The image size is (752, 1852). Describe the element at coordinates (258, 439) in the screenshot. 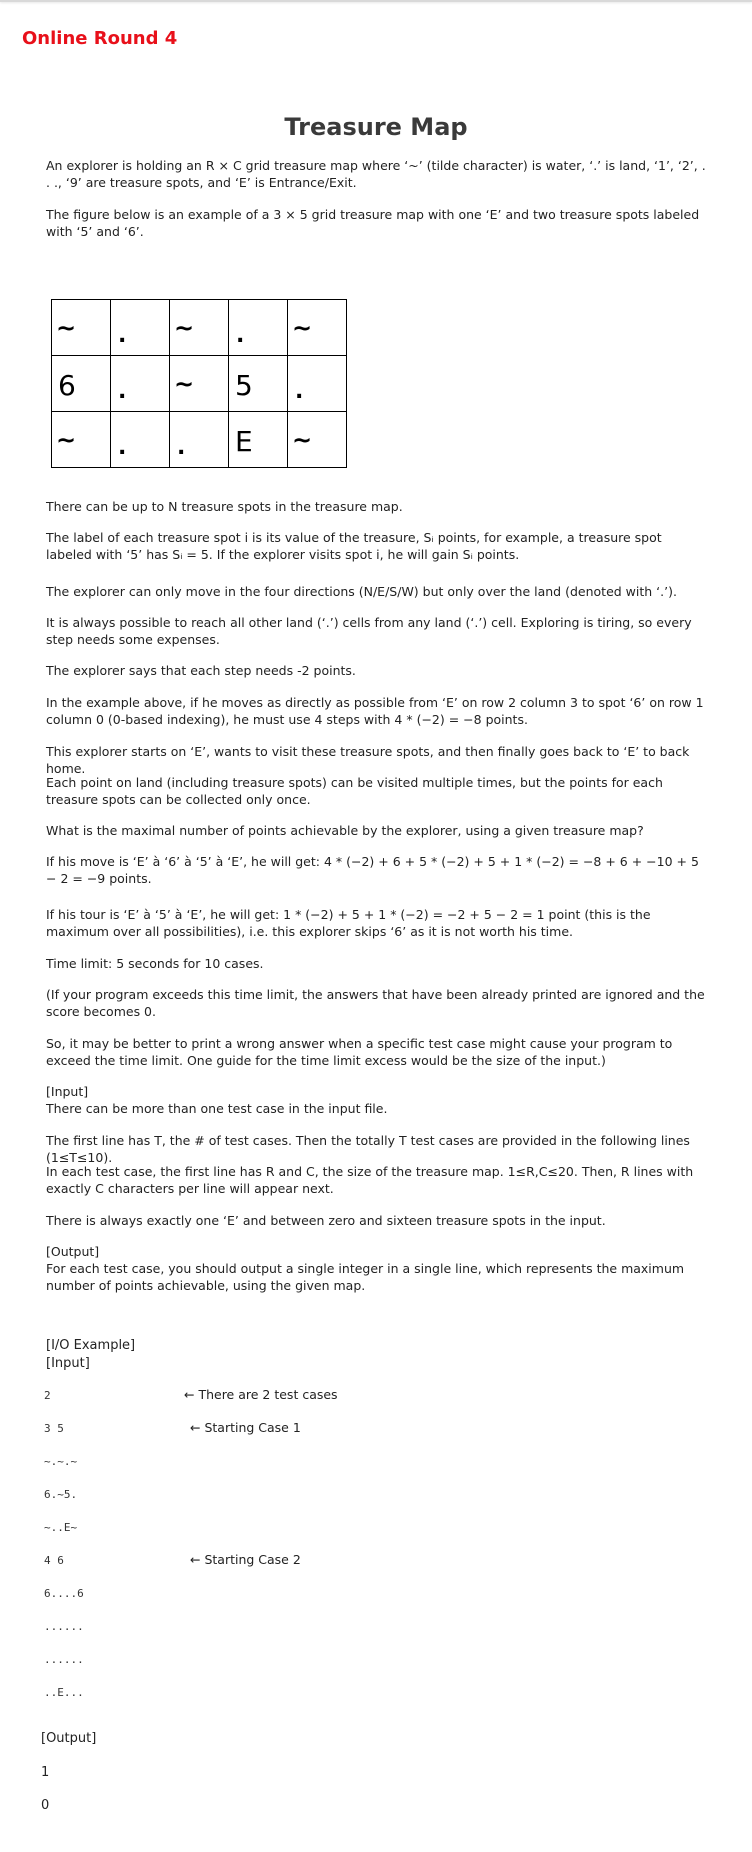

I see `grid-cell: E` at that location.